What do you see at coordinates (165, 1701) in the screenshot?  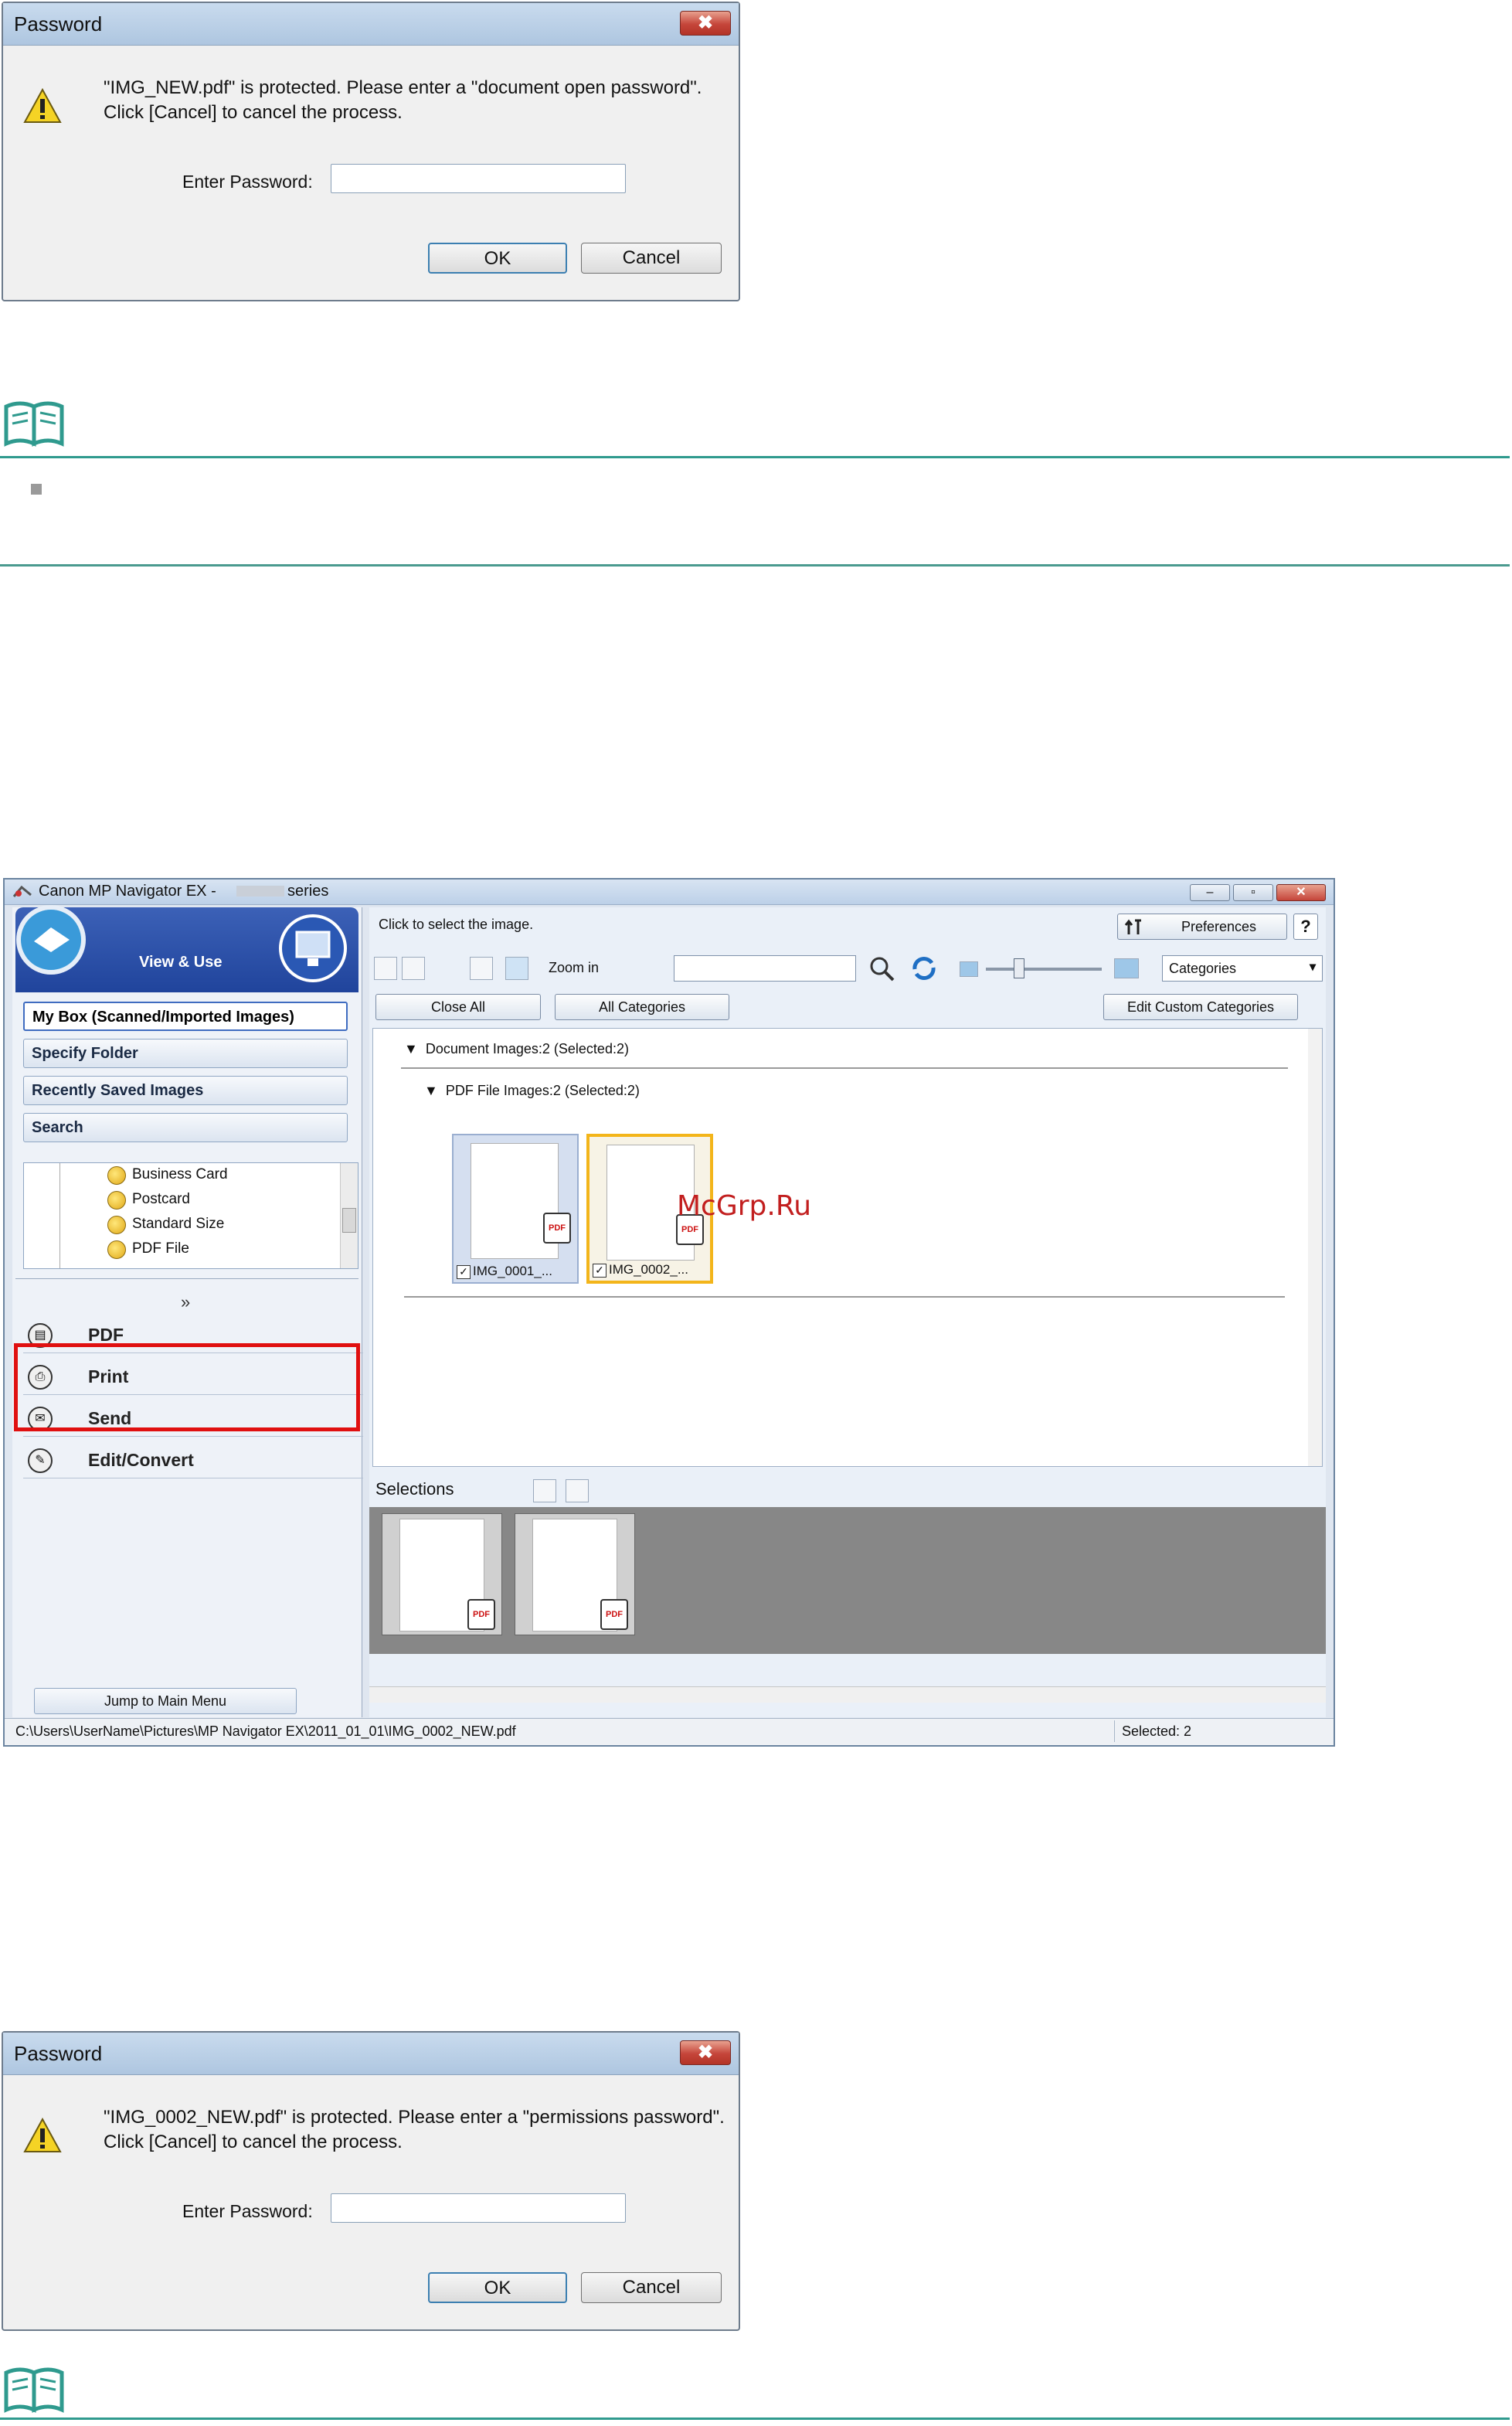 I see `jump-to-main-menu-button: Jump to Main Menu` at bounding box center [165, 1701].